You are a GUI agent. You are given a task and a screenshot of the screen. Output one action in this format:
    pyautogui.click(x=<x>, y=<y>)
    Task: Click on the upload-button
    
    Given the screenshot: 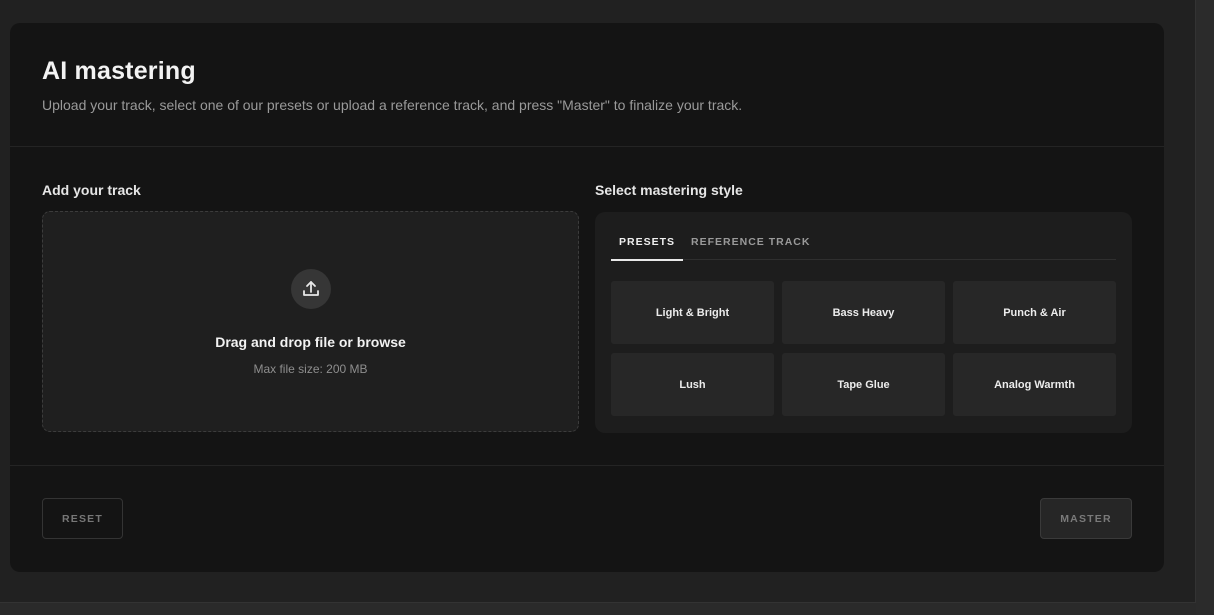 What is the action you would take?
    pyautogui.click(x=311, y=289)
    